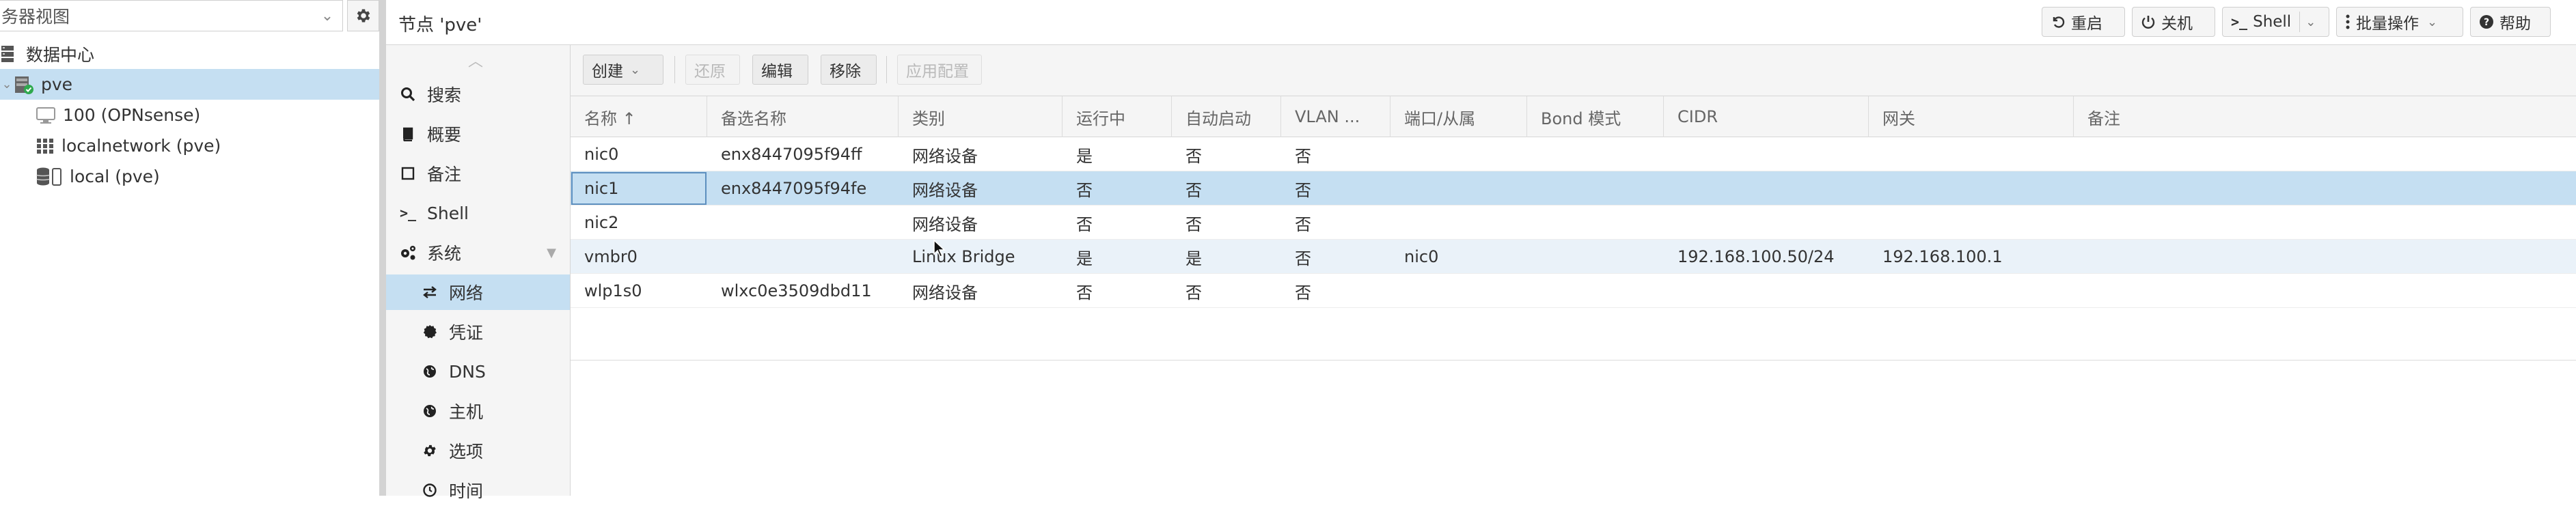 This screenshot has width=2576, height=508. Describe the element at coordinates (2173, 22) in the screenshot. I see `shutdown-button: 关机` at that location.